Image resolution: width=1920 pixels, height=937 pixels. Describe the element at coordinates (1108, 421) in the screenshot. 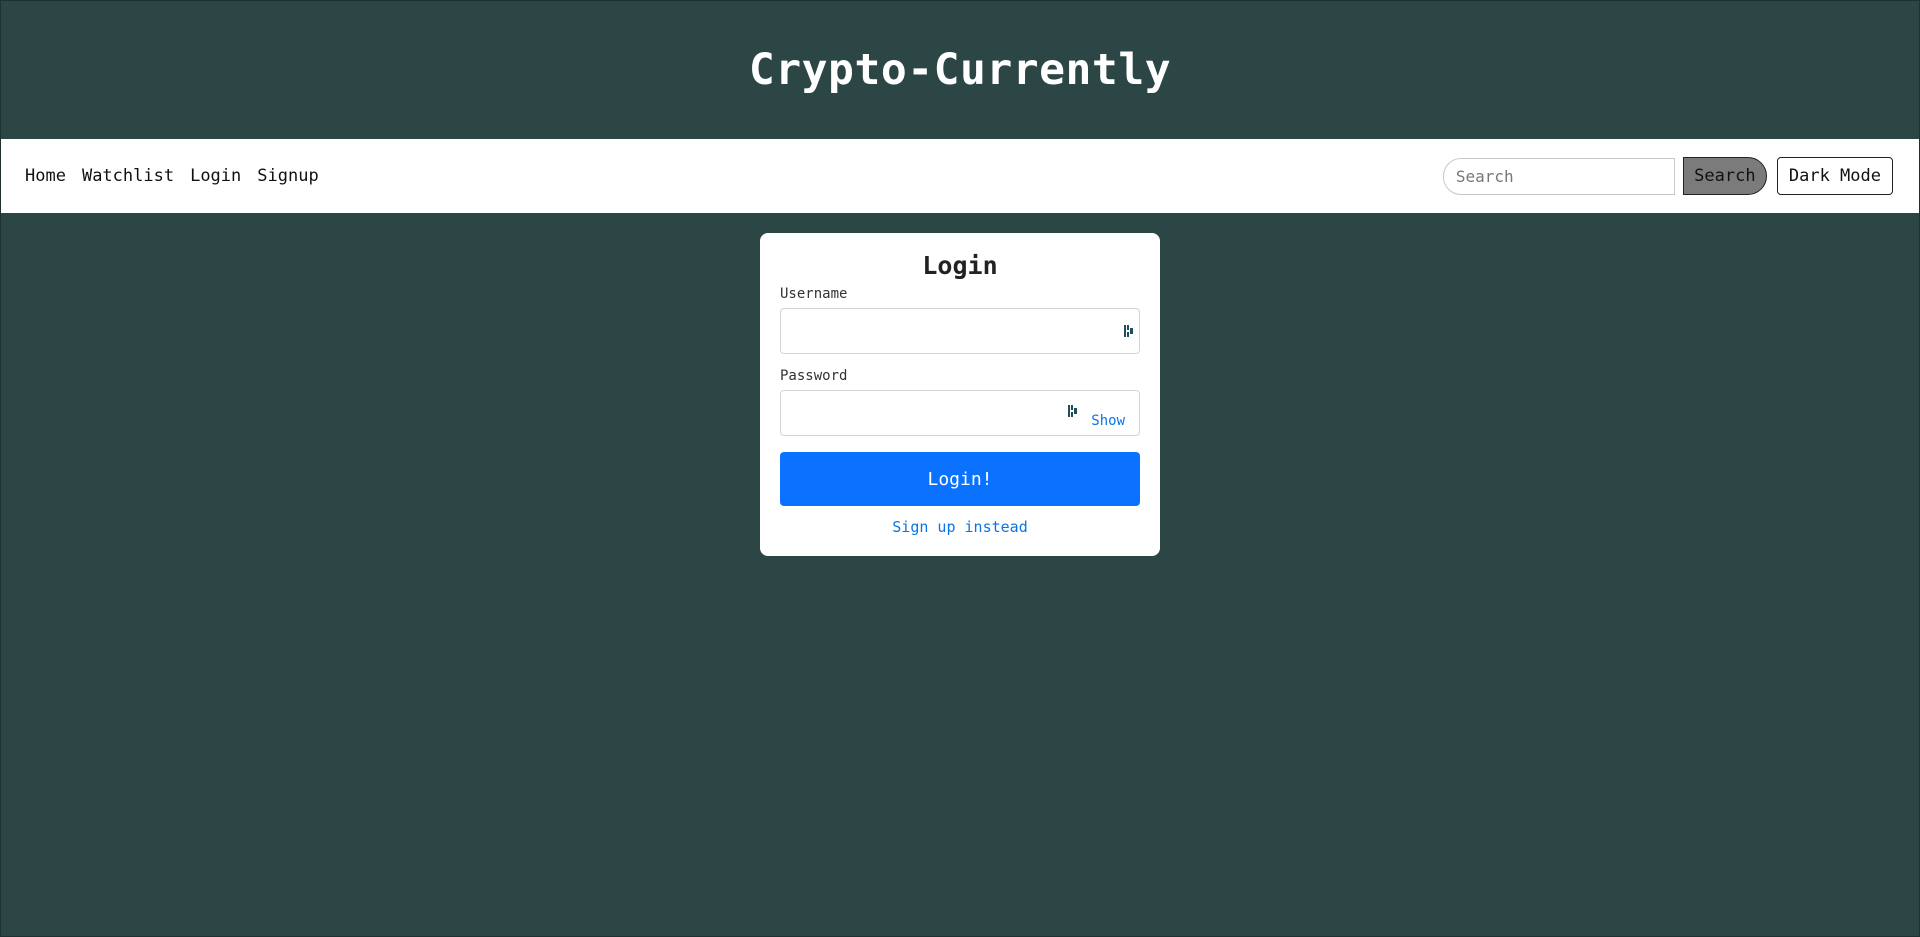

I see `show-password-toggle: Show` at that location.